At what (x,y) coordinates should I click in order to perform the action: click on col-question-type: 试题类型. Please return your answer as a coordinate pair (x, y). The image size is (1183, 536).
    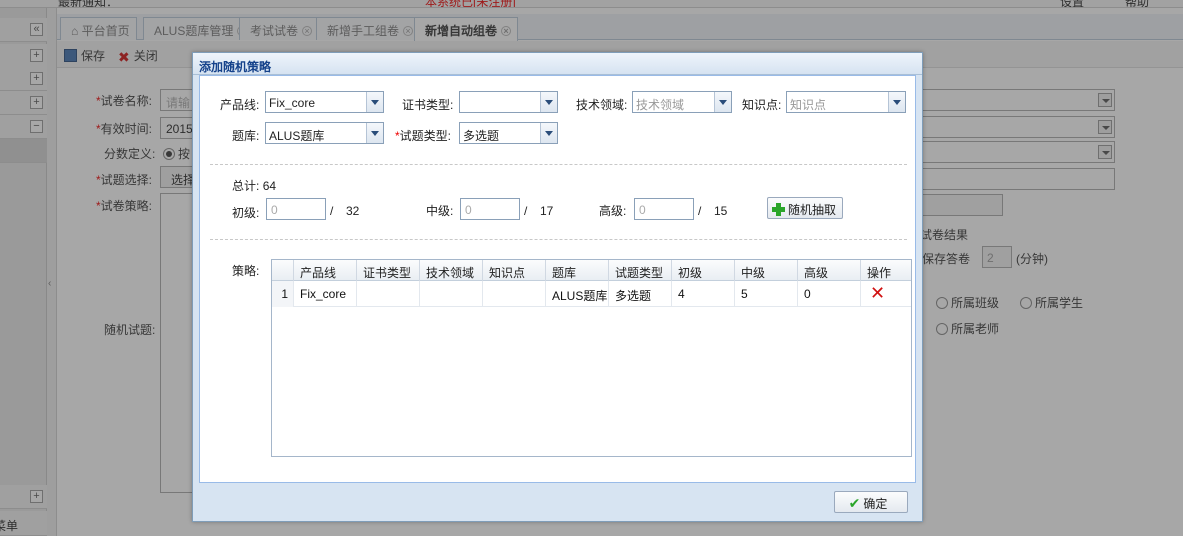
    Looking at the image, I should click on (640, 270).